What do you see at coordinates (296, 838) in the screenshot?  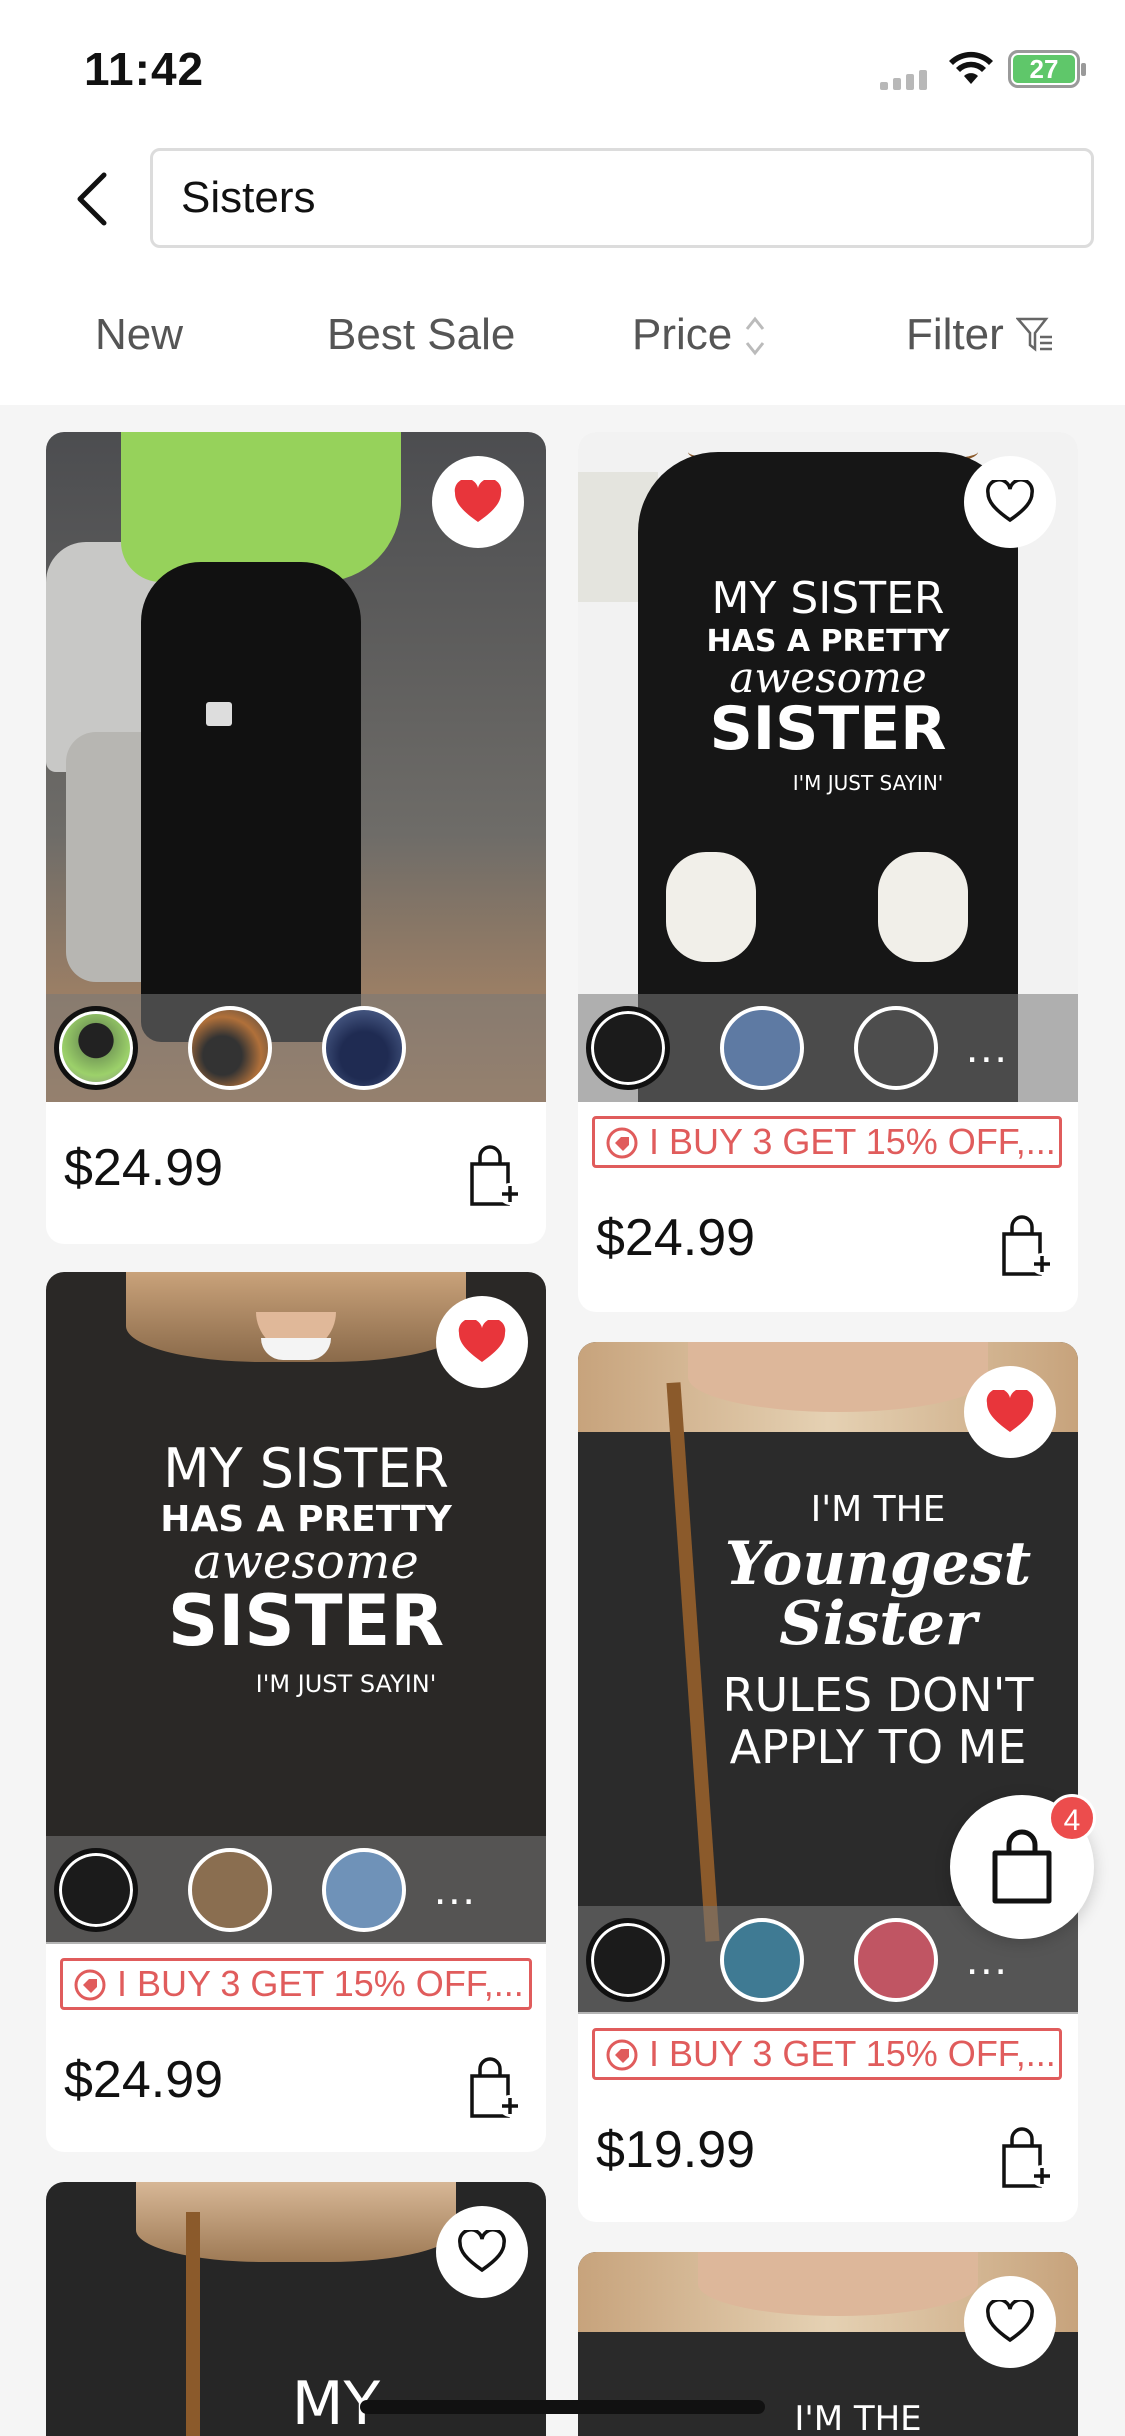 I see `product-card: $24.99` at bounding box center [296, 838].